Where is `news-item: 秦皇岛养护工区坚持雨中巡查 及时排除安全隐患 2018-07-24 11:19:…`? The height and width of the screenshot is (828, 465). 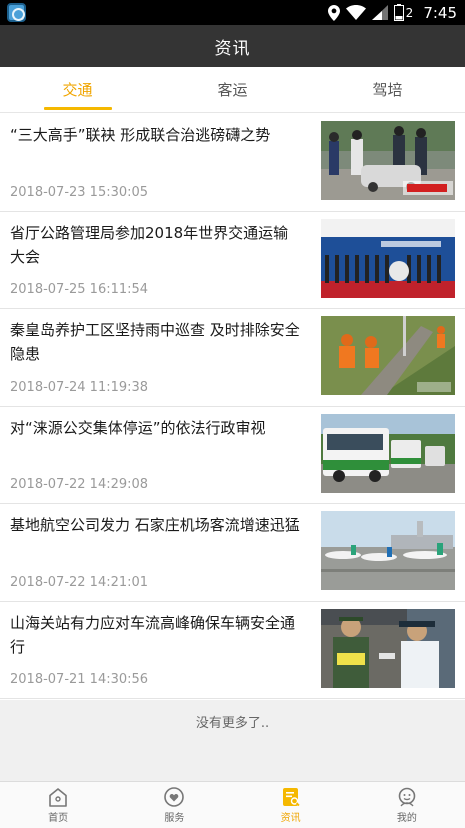
news-item: 秦皇岛养护工区坚持雨中巡查 及时排除安全隐患 2018-07-24 11:19:… is located at coordinates (232, 358).